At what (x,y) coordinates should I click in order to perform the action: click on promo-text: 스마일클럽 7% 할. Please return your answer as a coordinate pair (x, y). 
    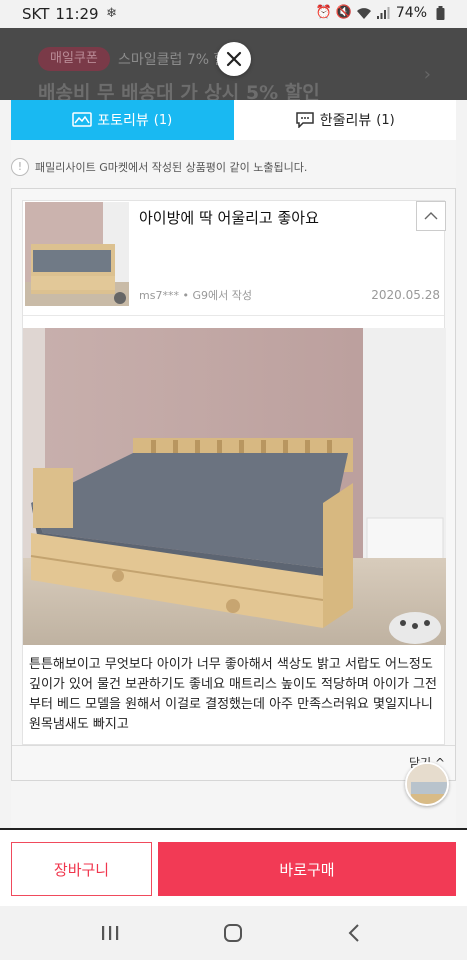
    Looking at the image, I should click on (172, 60).